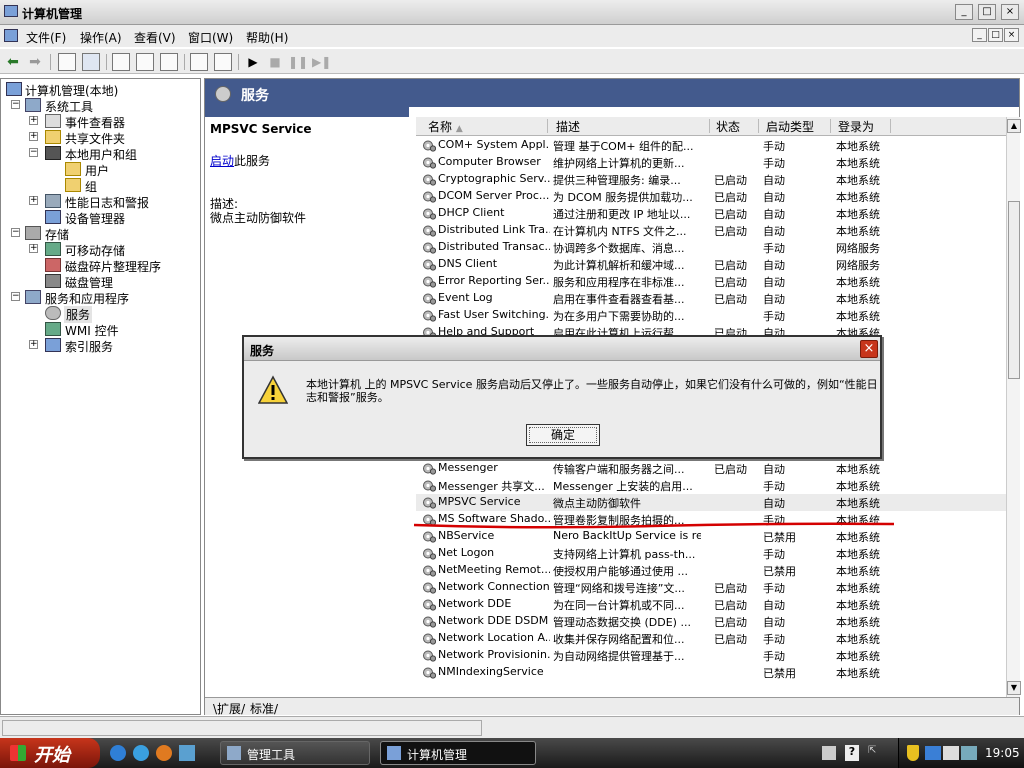  I want to click on mdi-system-icon, so click(11, 35).